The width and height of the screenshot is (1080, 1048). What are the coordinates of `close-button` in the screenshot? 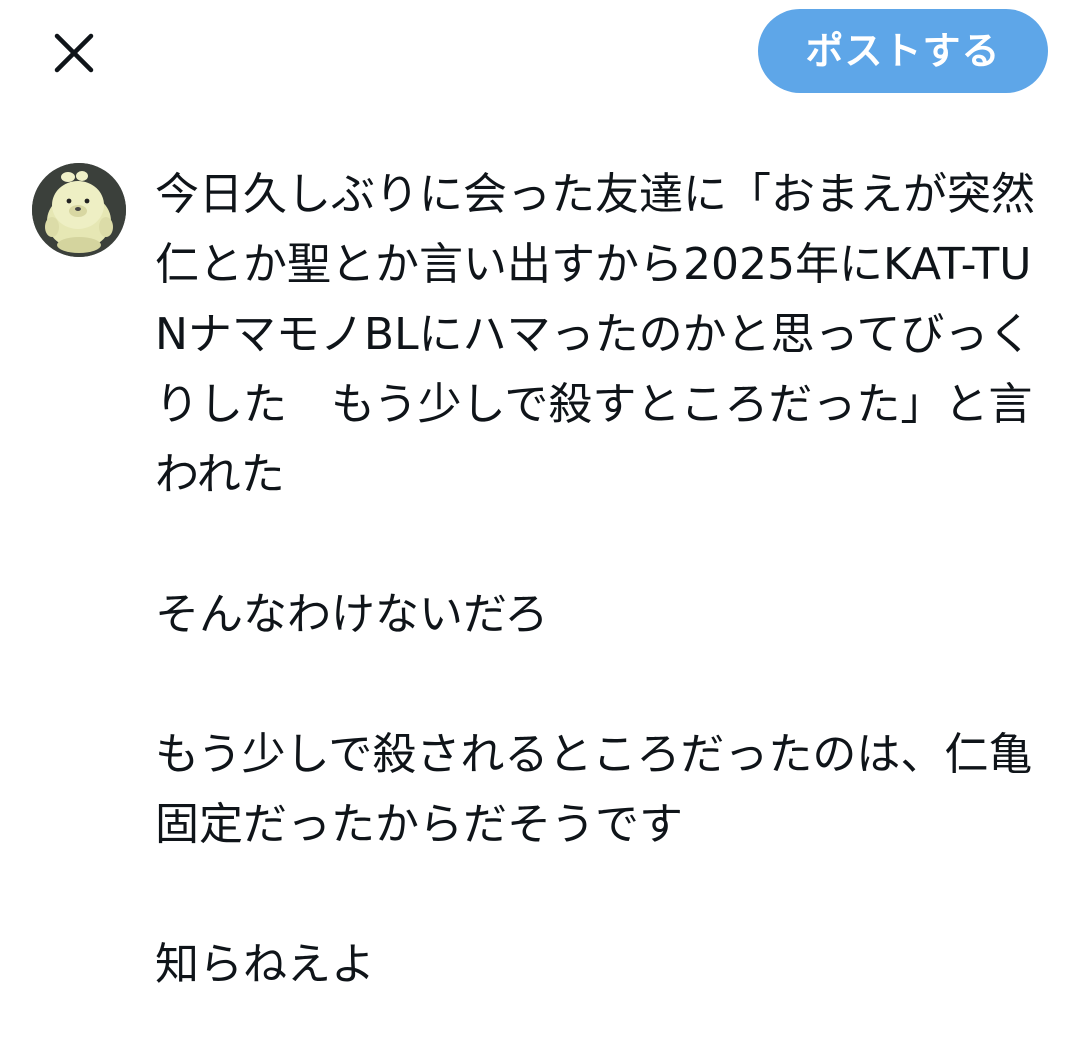 It's located at (74, 53).